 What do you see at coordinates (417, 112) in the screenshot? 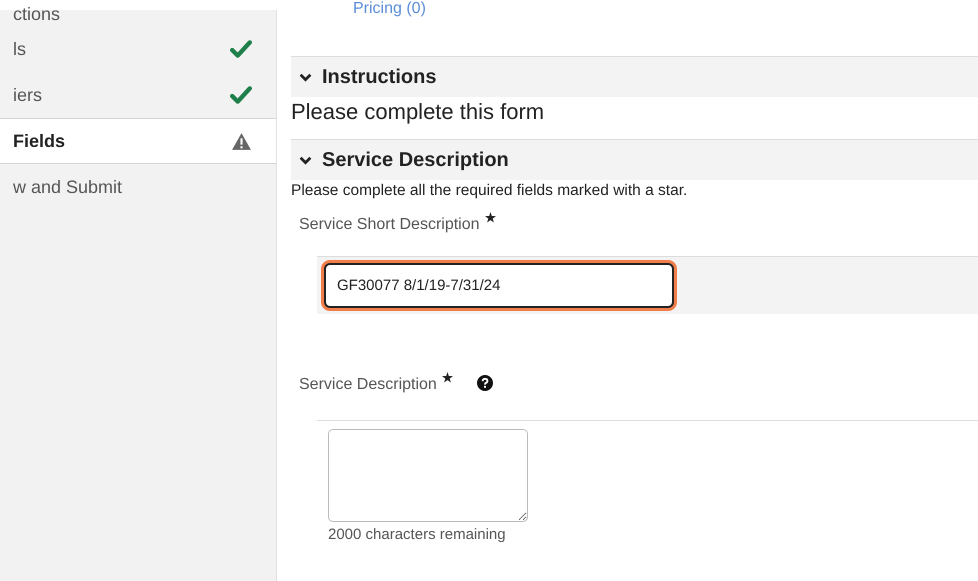
I see `instruction-text: Please complete this form` at bounding box center [417, 112].